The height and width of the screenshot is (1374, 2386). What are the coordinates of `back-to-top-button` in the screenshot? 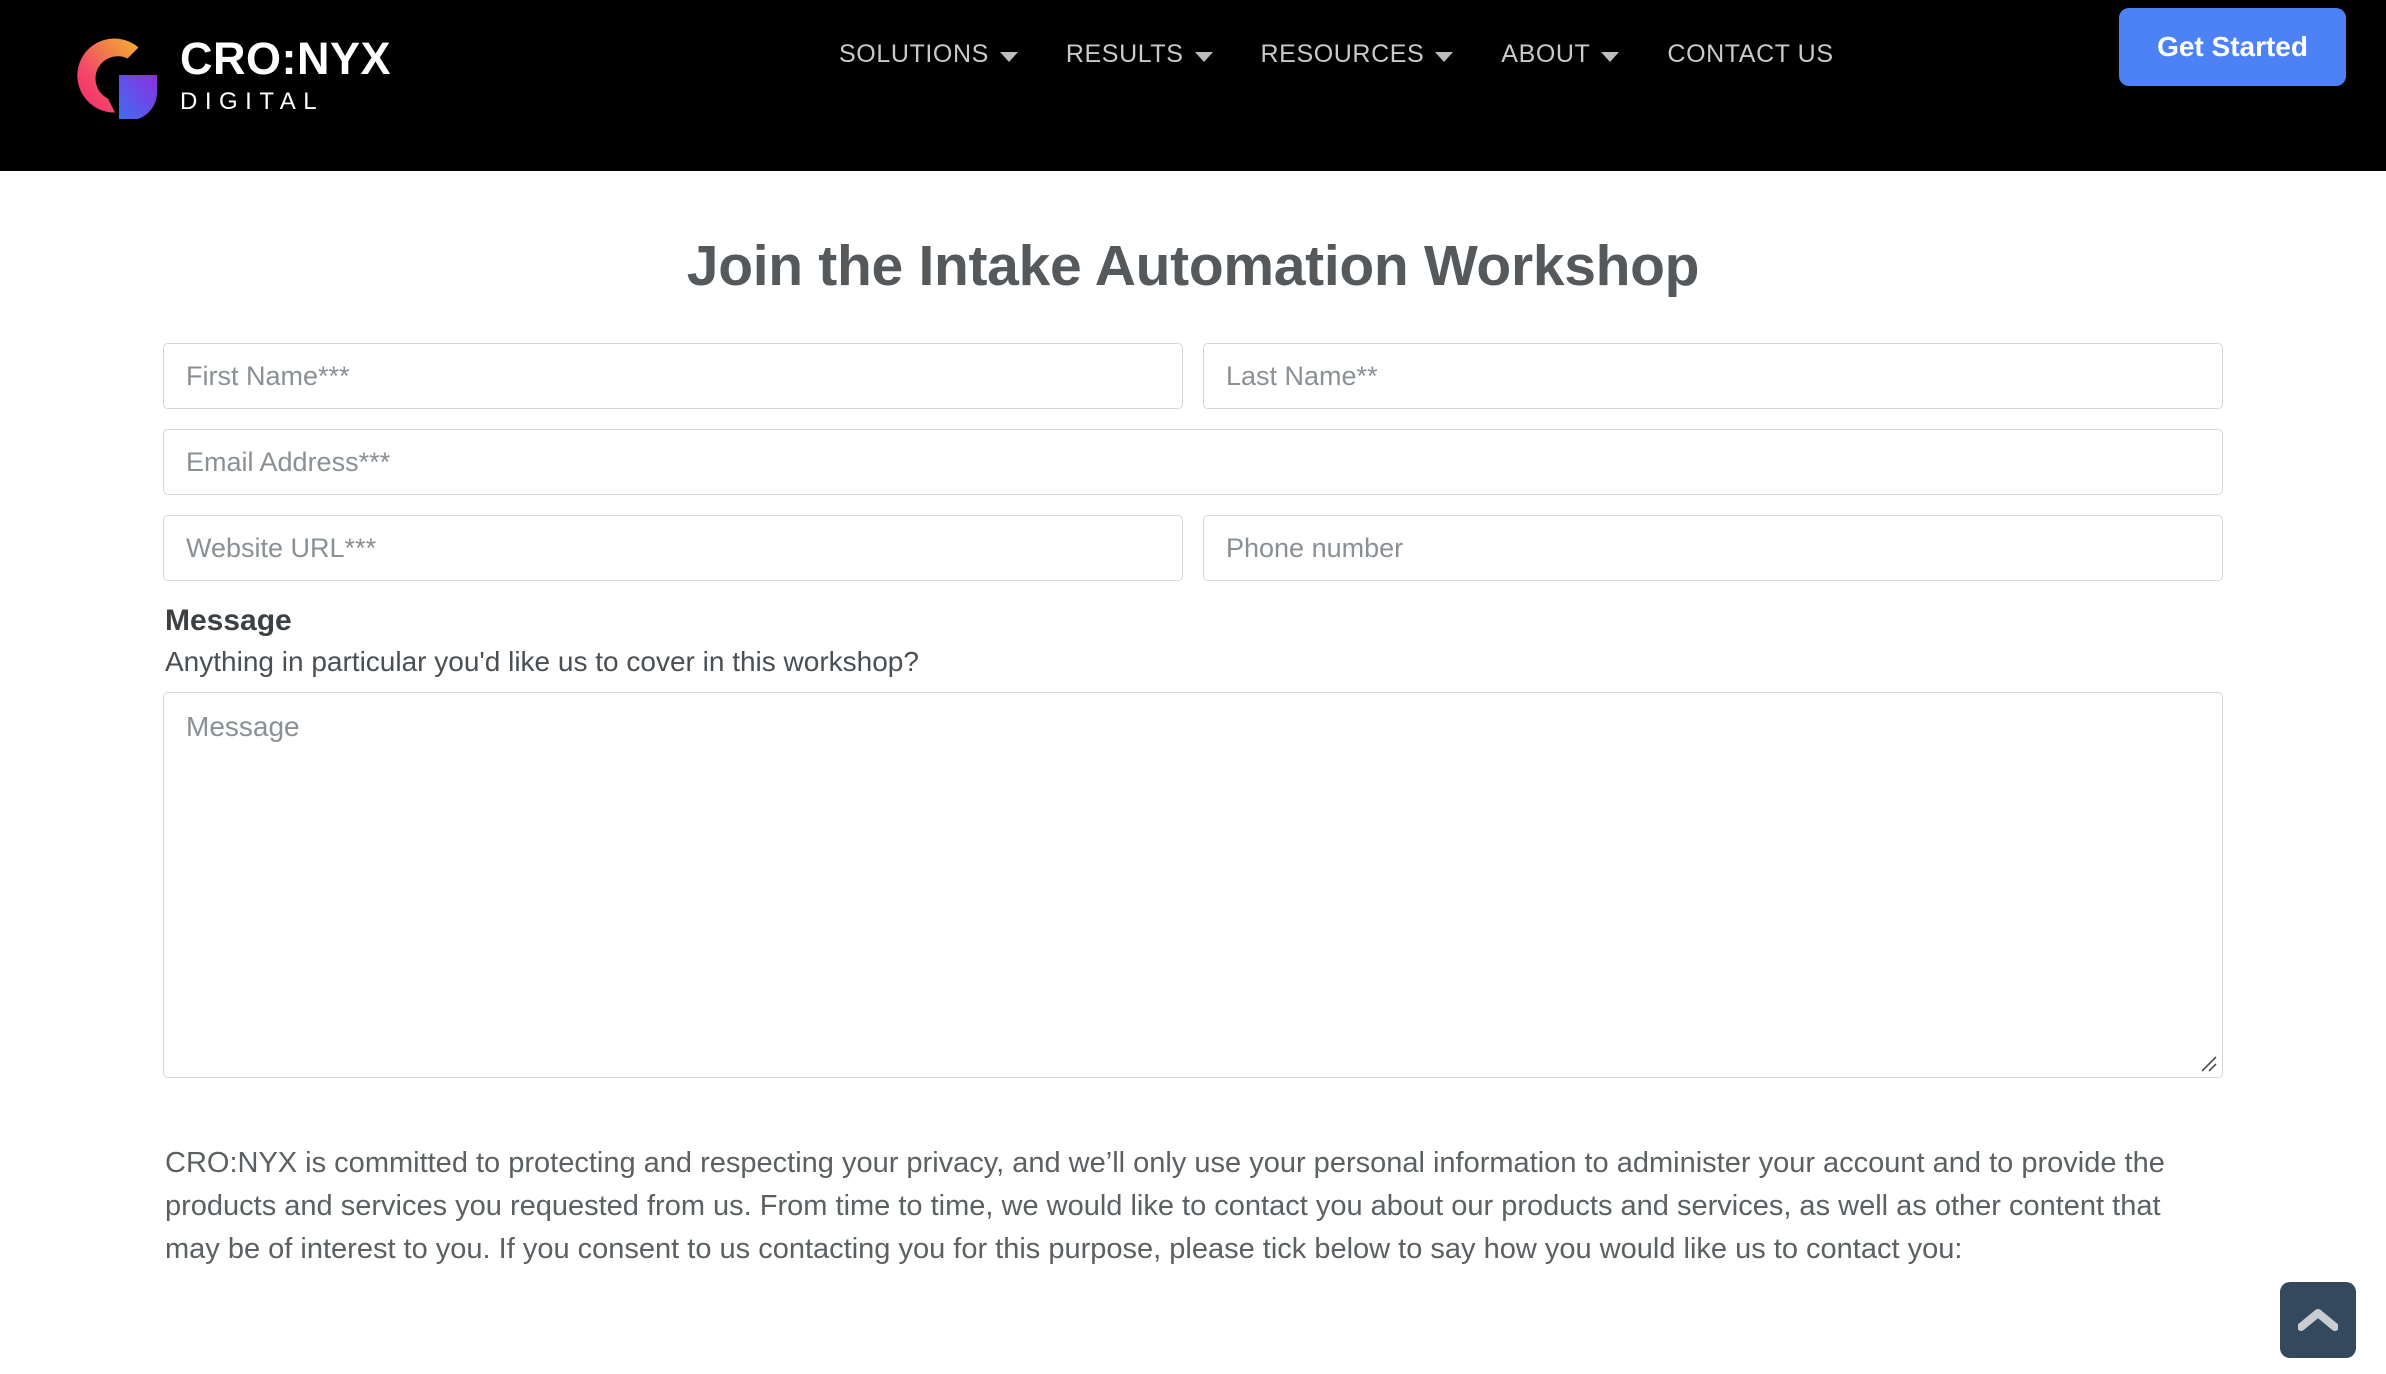 It's located at (2318, 1320).